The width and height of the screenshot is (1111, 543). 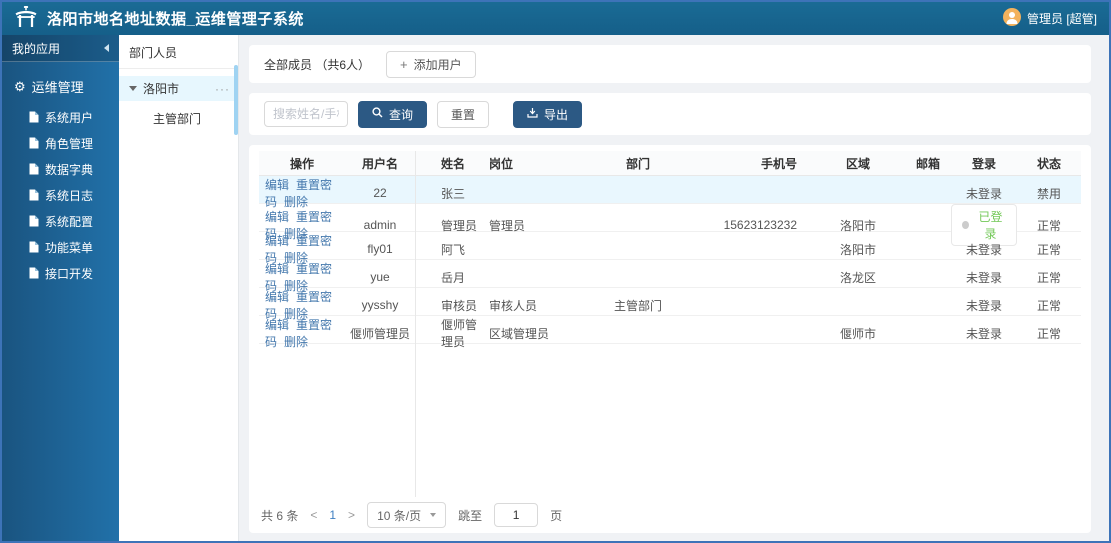 I want to click on user-label: 管理员 [超管], so click(x=1061, y=19).